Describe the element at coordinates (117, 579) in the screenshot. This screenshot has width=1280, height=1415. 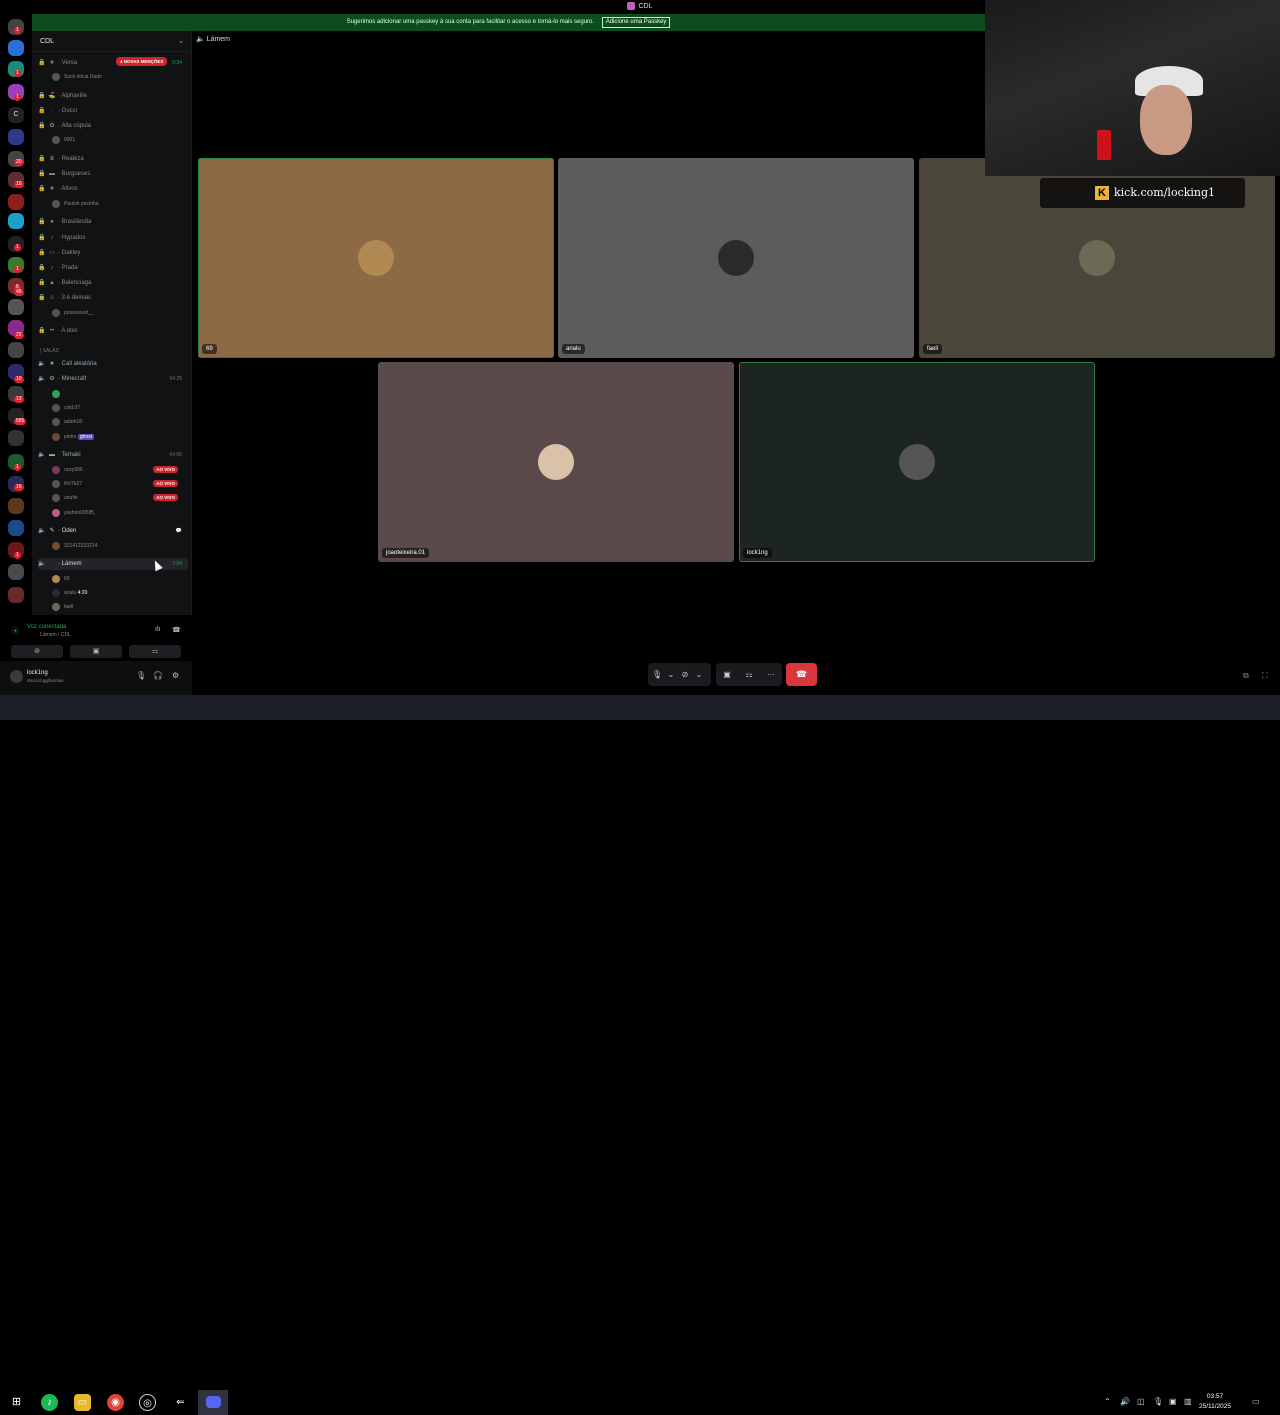
I see `voice-member: 69` at that location.